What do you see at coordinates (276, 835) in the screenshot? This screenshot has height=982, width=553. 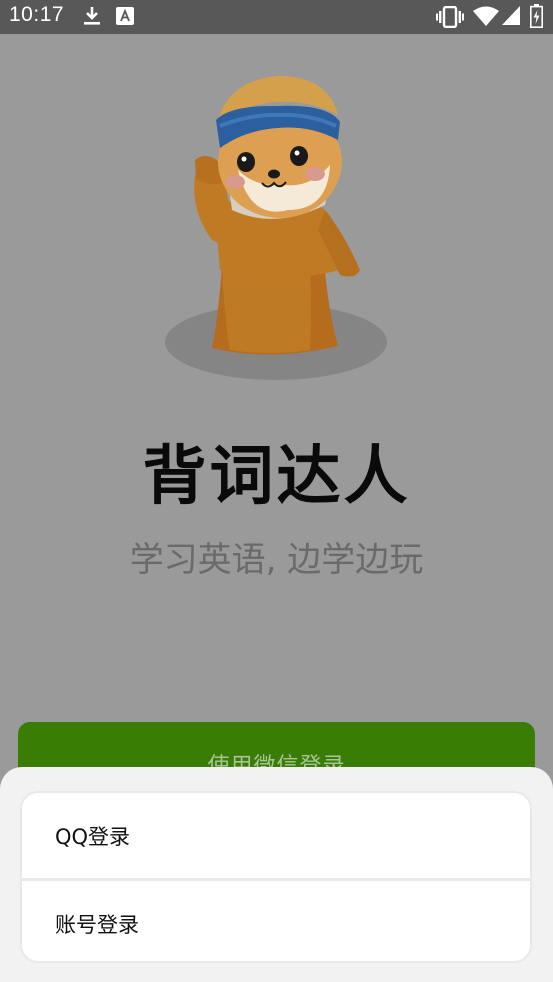 I see `qq-login-option: QQ登录` at bounding box center [276, 835].